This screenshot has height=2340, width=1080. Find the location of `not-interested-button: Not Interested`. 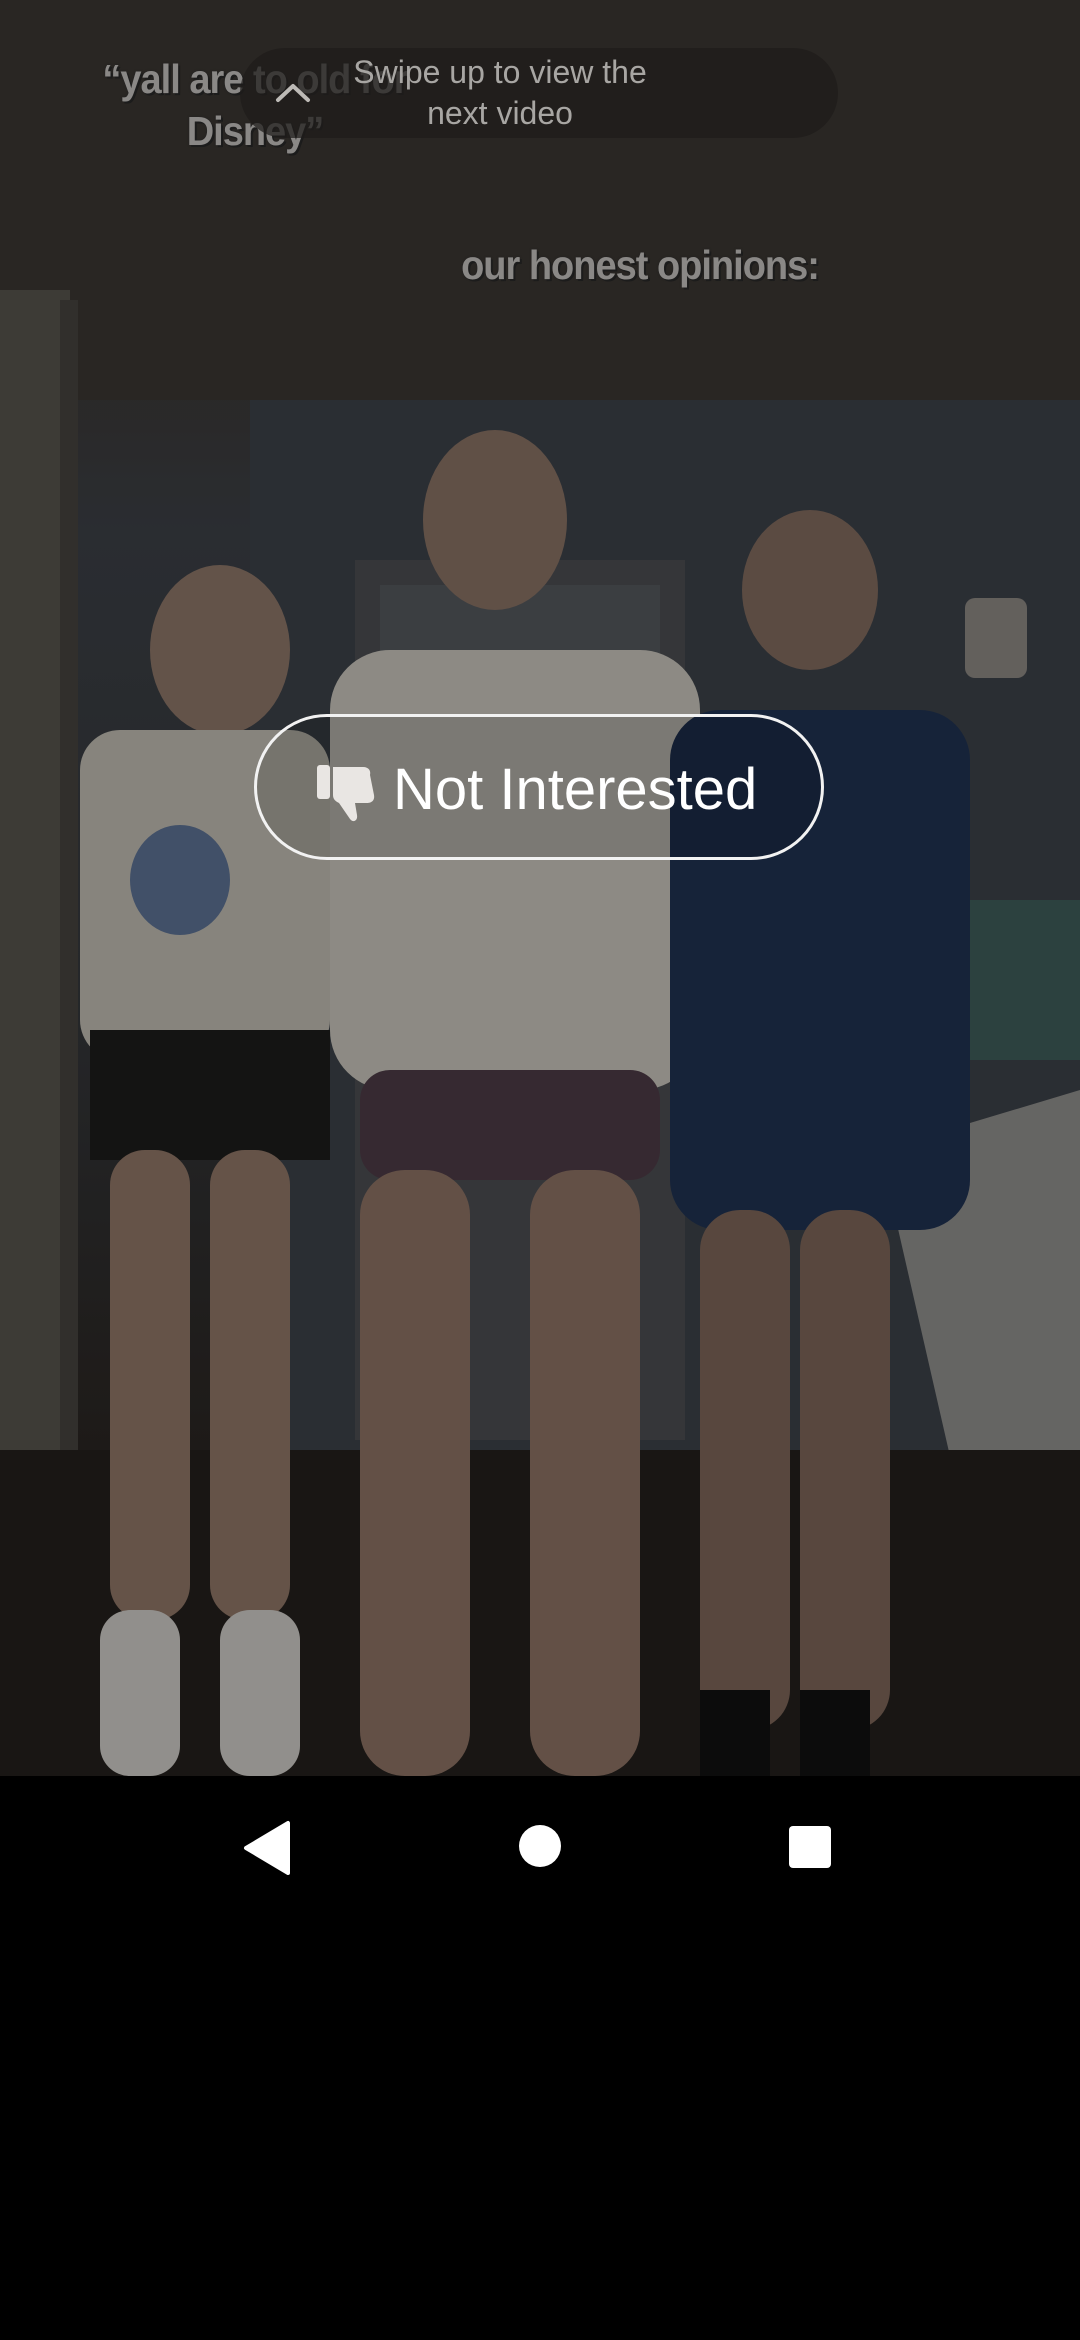

not-interested-button: Not Interested is located at coordinates (539, 787).